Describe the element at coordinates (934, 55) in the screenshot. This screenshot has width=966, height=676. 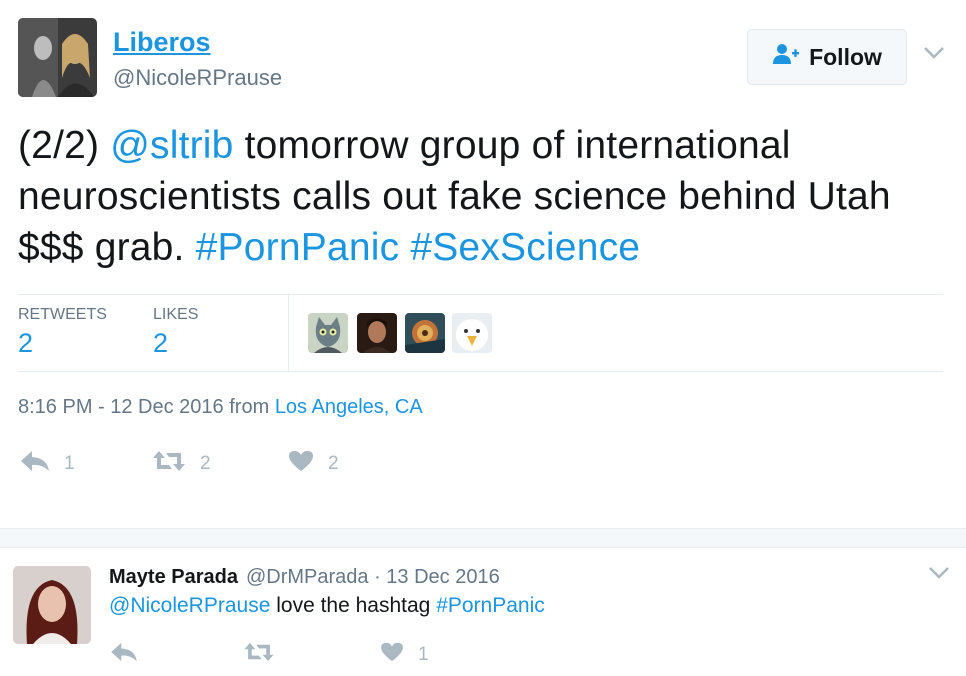
I see `more-options-chevron-icon` at that location.